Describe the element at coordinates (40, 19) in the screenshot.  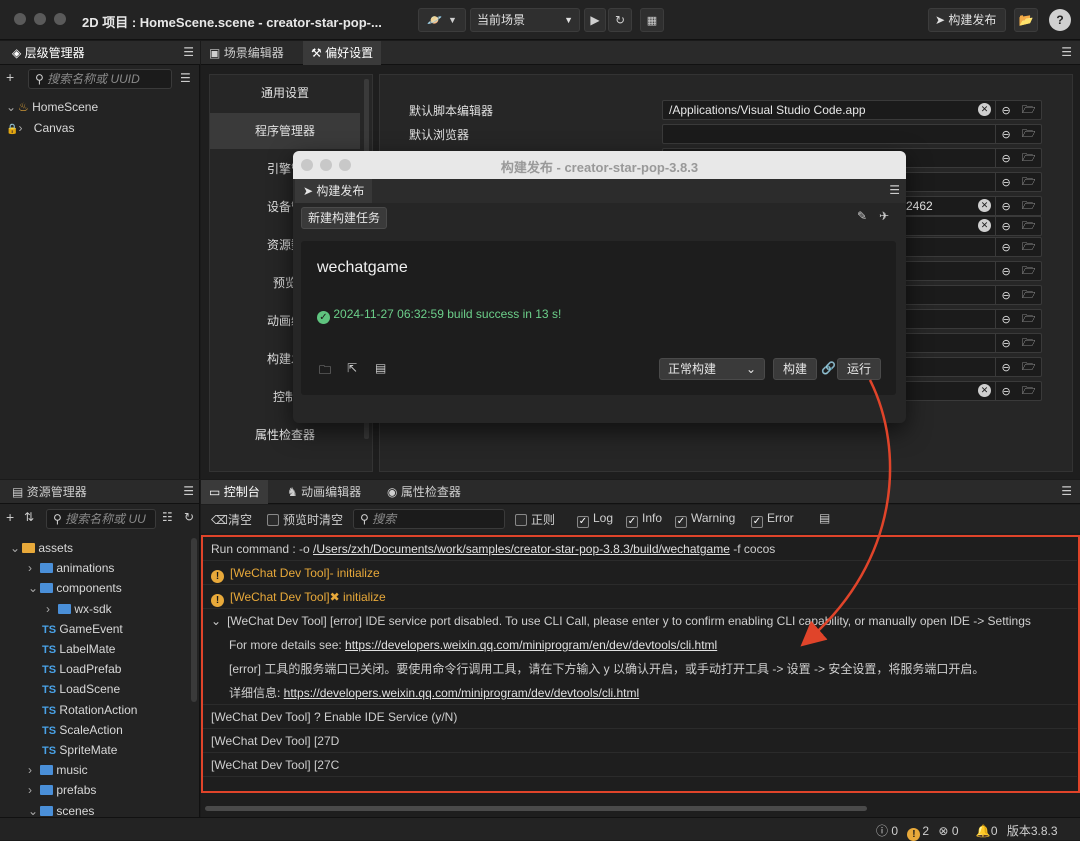
I see `minimize-window-button` at that location.